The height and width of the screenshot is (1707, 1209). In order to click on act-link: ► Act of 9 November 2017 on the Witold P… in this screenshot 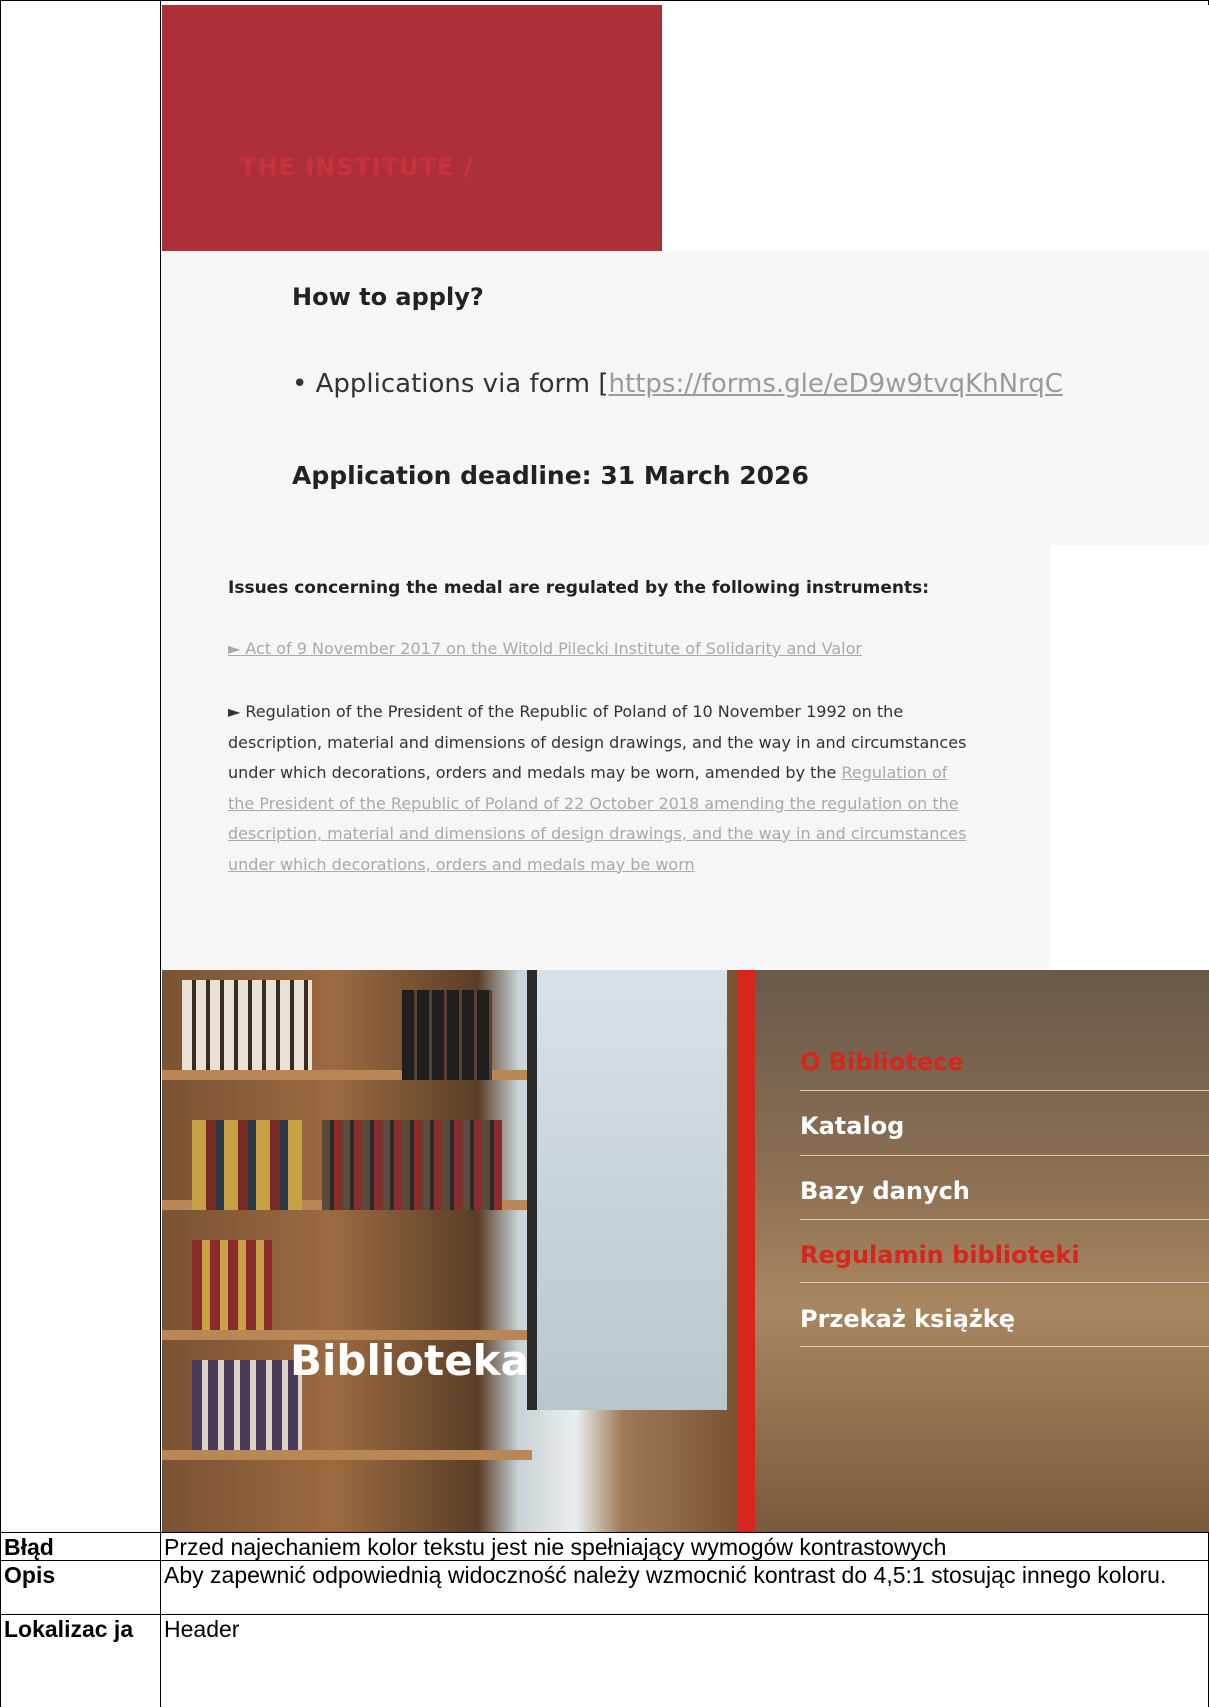, I will do `click(545, 648)`.